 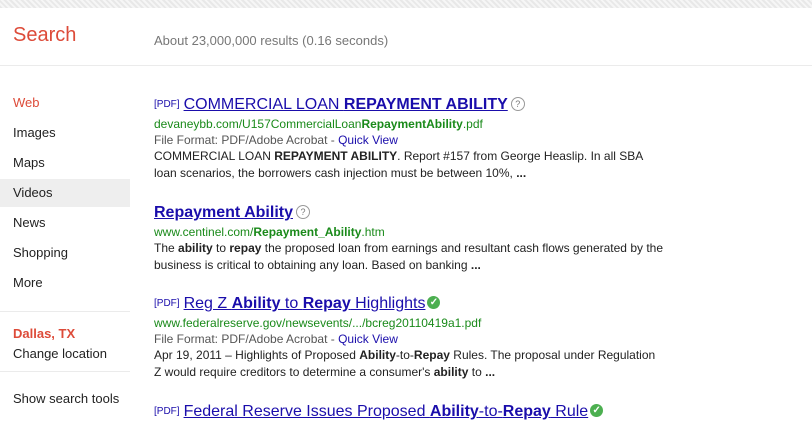 I want to click on text-segment: Rule, so click(x=569, y=411).